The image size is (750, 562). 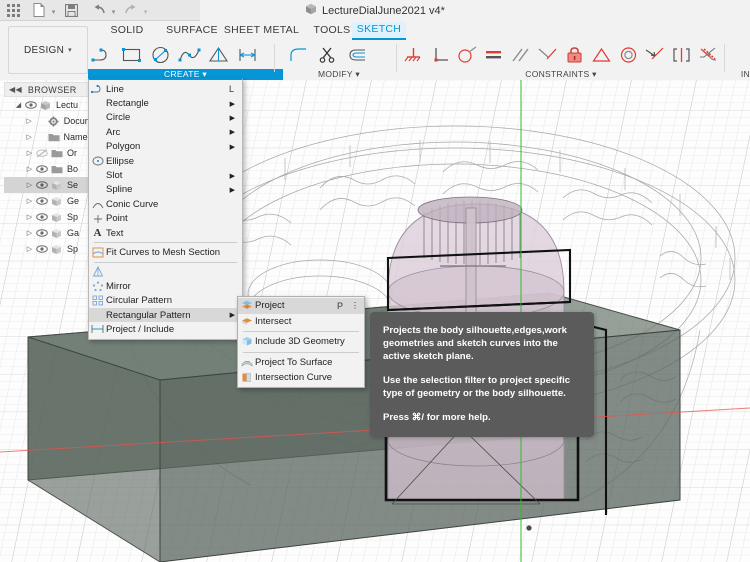 I want to click on menu-item-polygon: Polygon ▶, so click(x=165, y=147).